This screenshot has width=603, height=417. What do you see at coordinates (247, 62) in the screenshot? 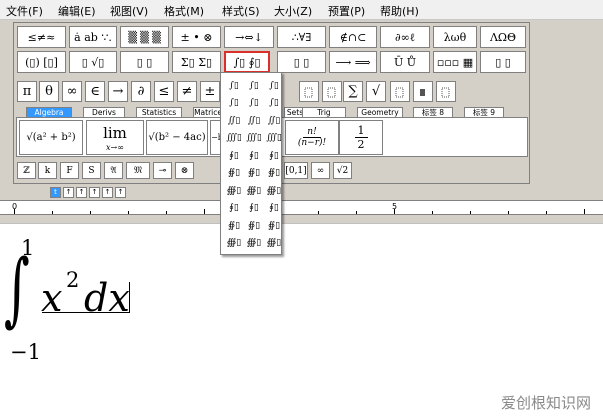
I see `integrals-palette: ∫▯ ∮▯` at bounding box center [247, 62].